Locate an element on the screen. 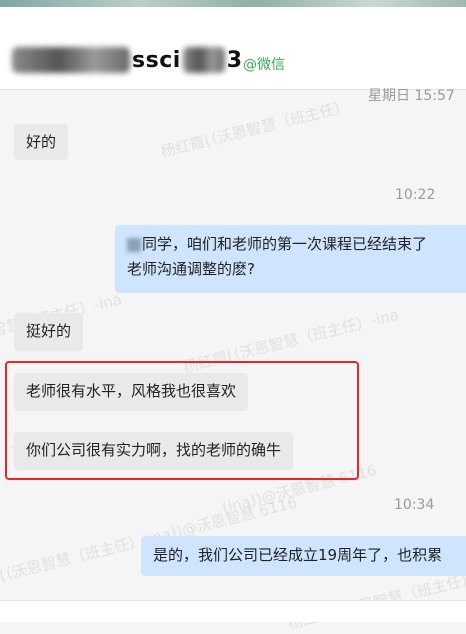 The height and width of the screenshot is (634, 466). watermark-text: 杨红霞(（沃恩智慧（班主任） is located at coordinates (254, 129).